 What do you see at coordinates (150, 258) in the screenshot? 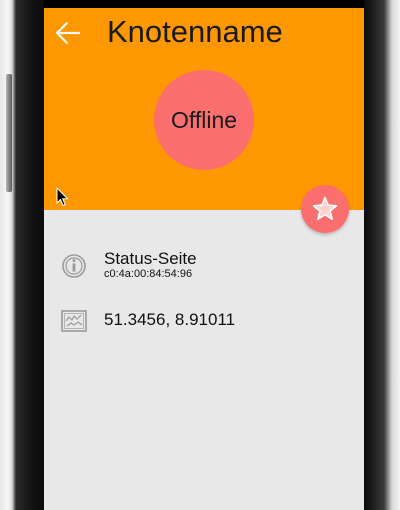
I see `status-page-label: Status-Seite` at bounding box center [150, 258].